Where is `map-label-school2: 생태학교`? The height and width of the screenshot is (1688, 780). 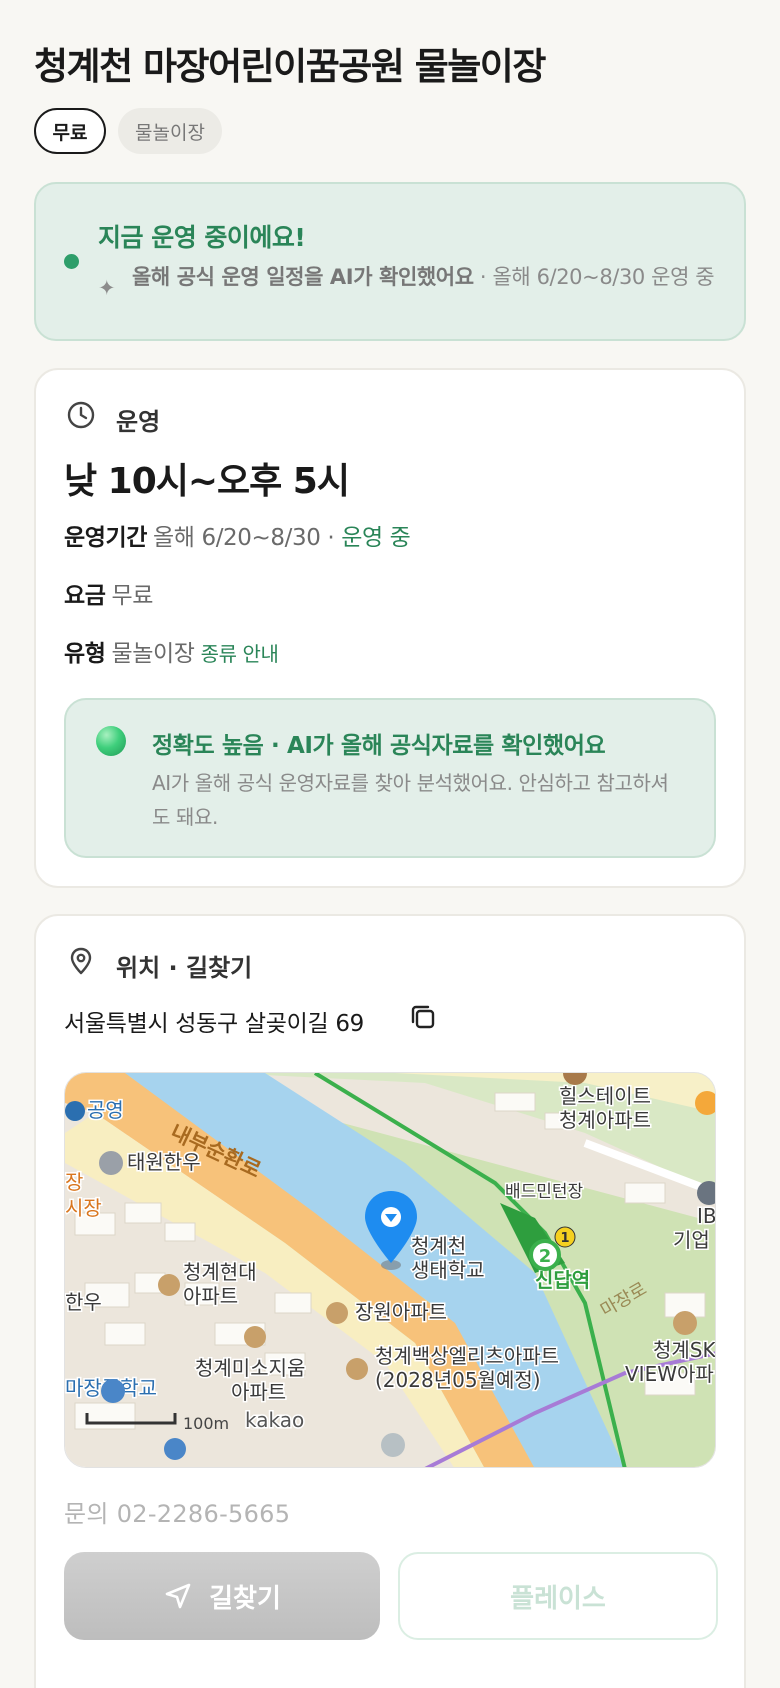
map-label-school2: 생태학교 is located at coordinates (448, 1270).